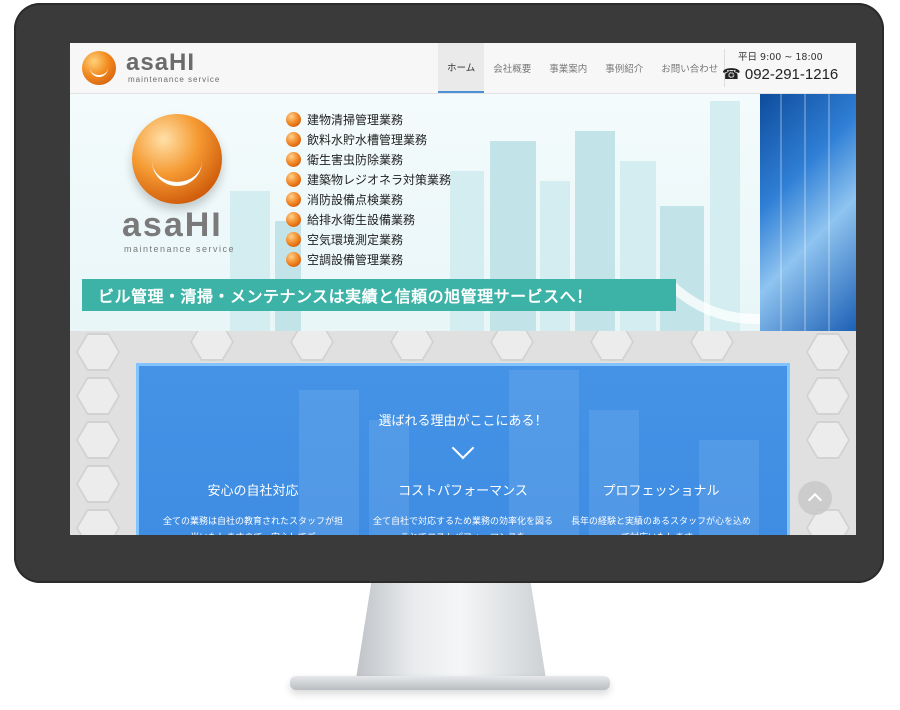 This screenshot has width=900, height=710. Describe the element at coordinates (451, 631) in the screenshot. I see `monitor-stand-neck` at that location.